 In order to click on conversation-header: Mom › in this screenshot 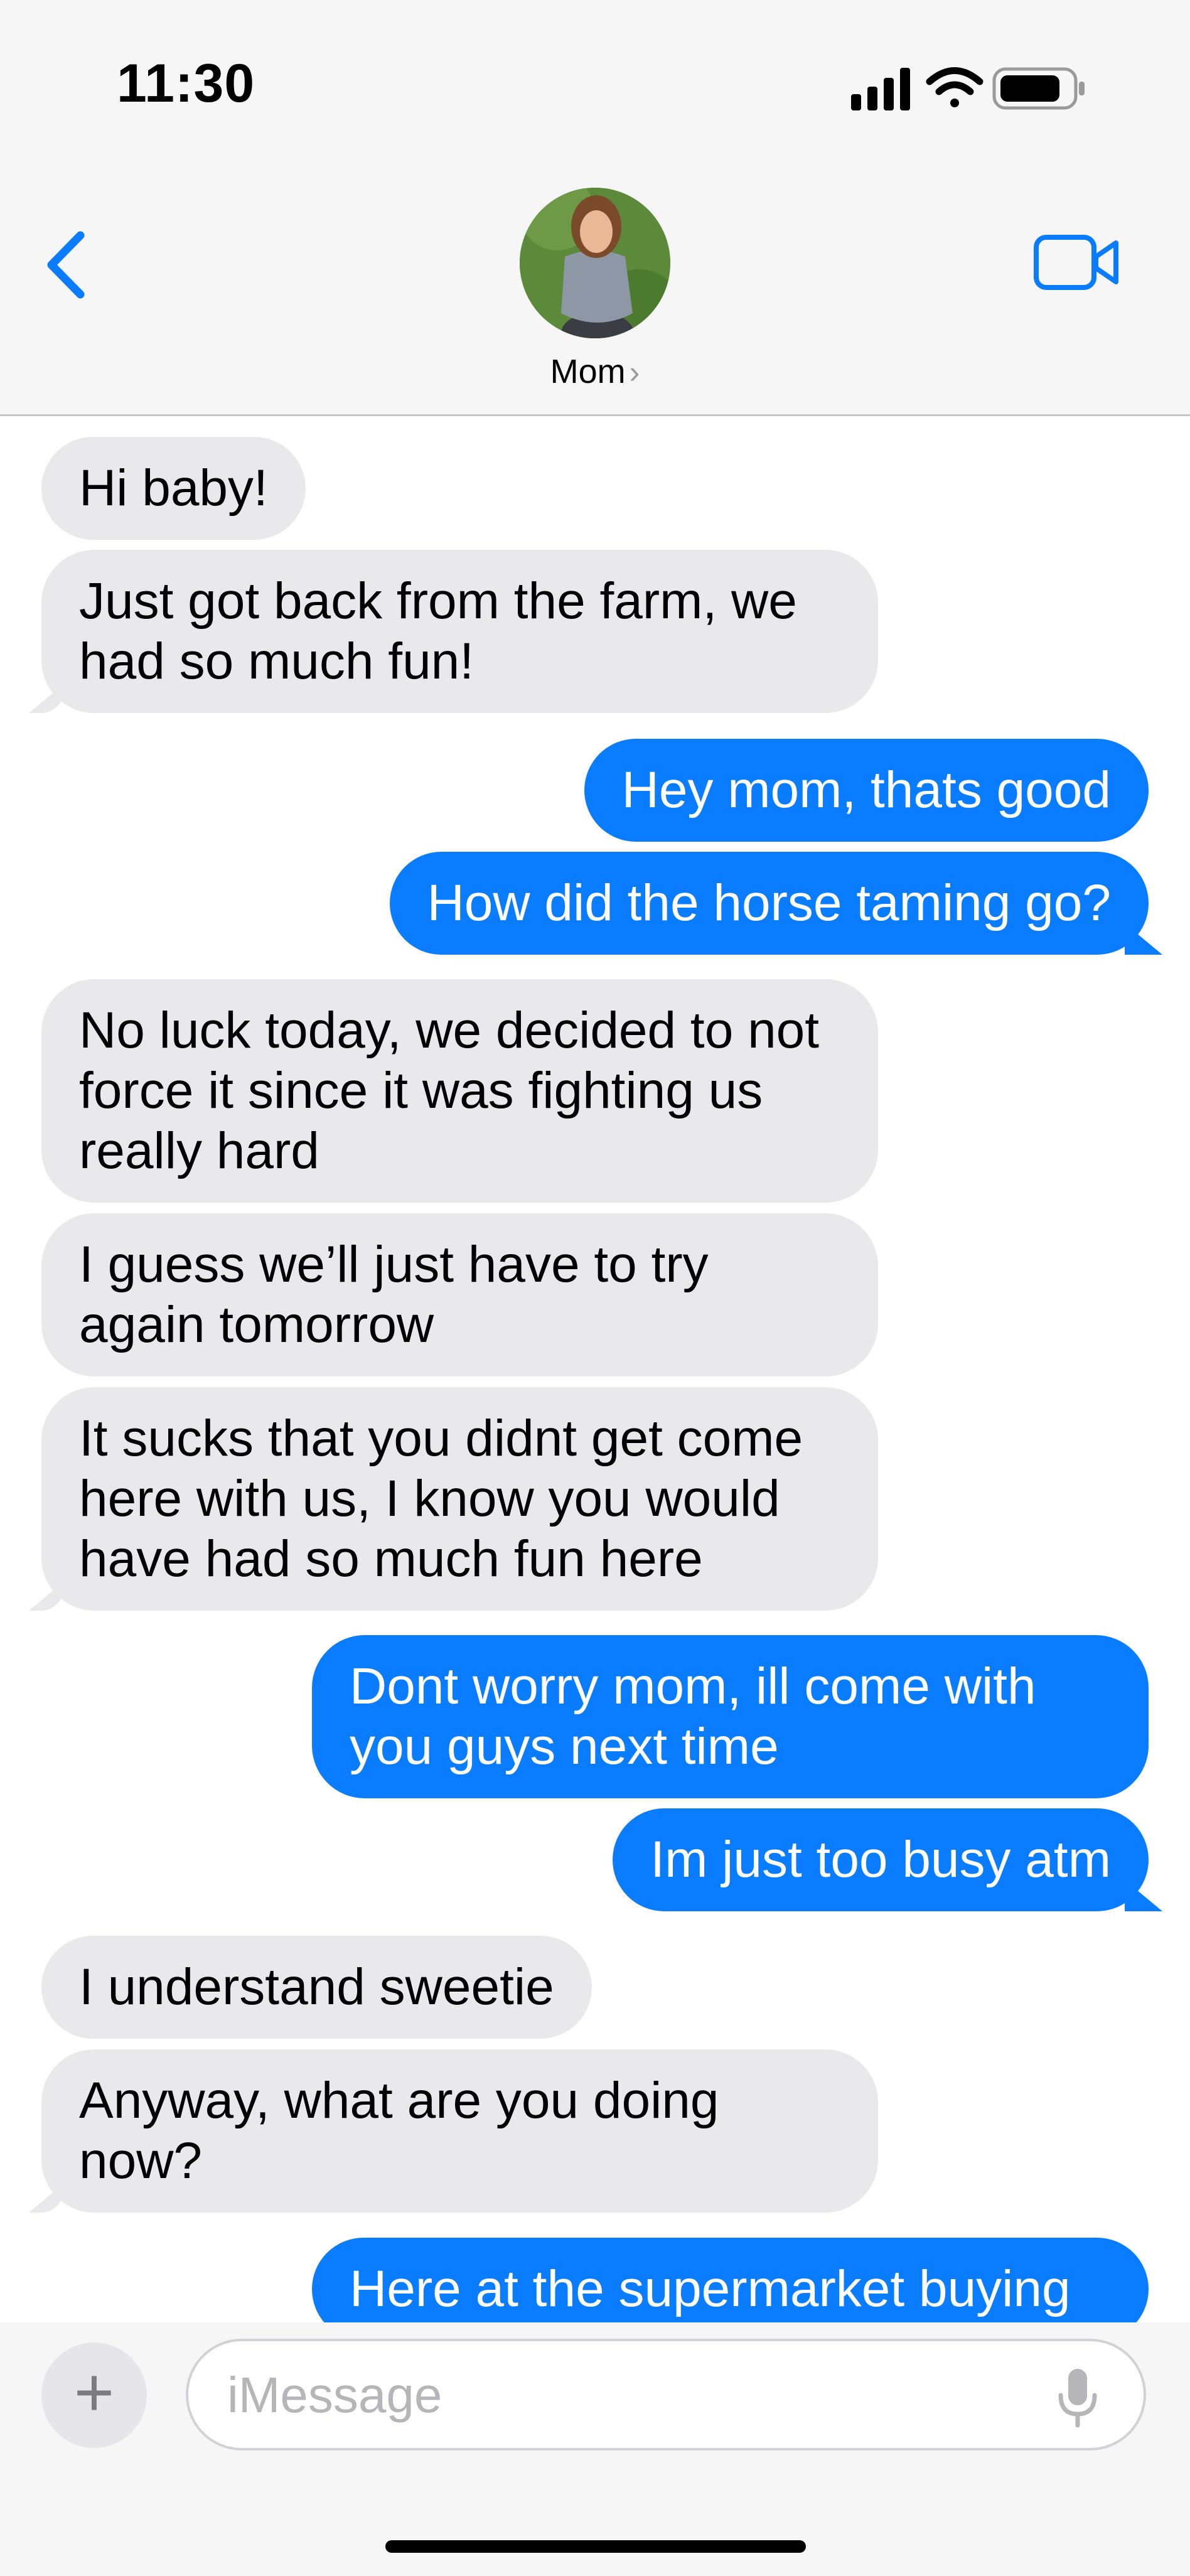, I will do `click(595, 288)`.